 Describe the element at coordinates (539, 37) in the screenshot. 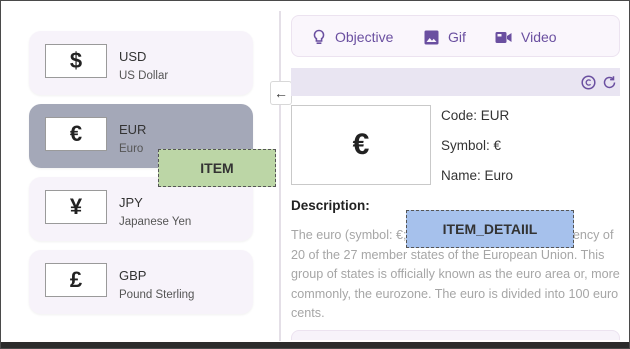

I see `tab-label: Video` at that location.